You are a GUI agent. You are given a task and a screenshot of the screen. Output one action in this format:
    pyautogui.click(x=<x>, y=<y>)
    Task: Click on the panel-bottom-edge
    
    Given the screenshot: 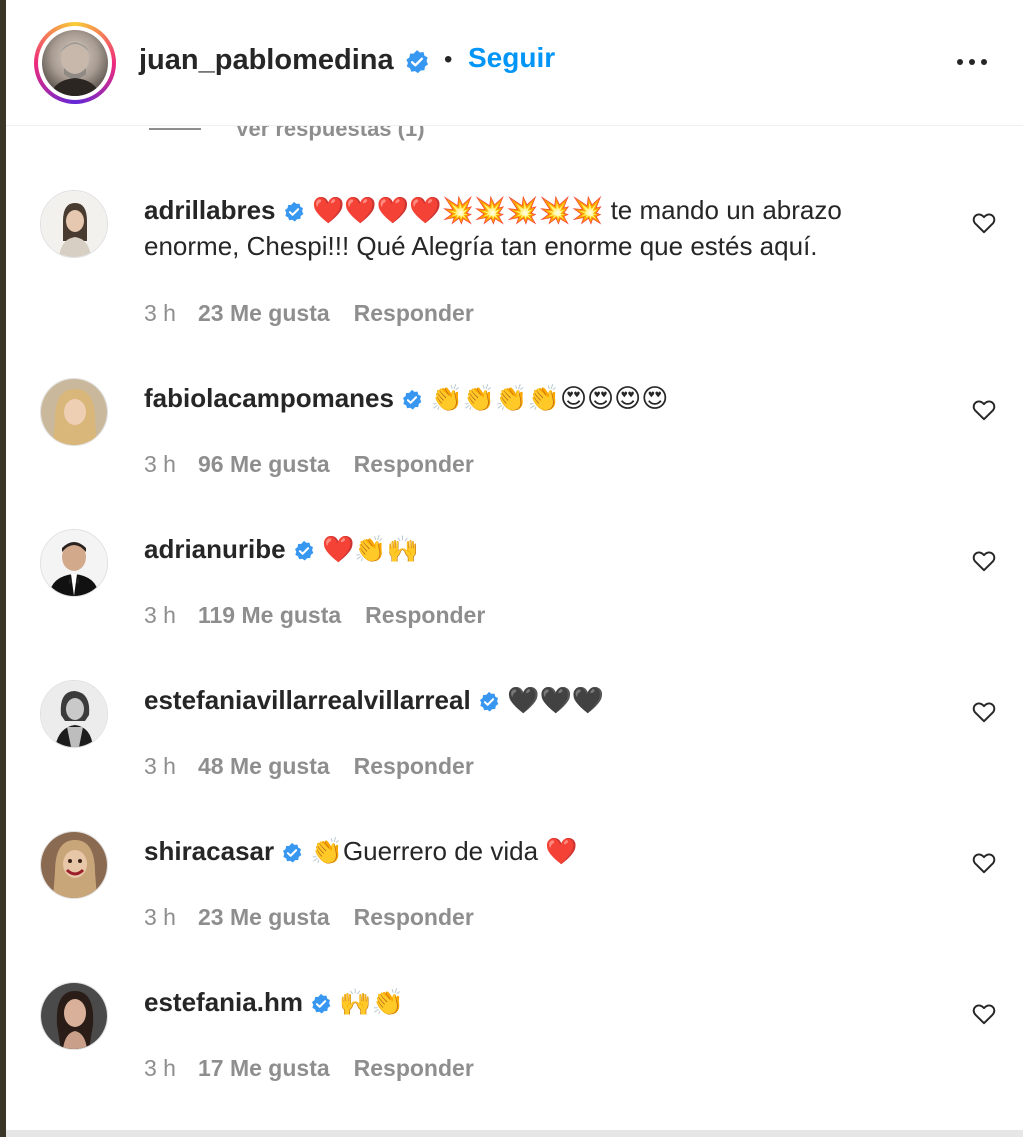 What is the action you would take?
    pyautogui.click(x=514, y=1133)
    